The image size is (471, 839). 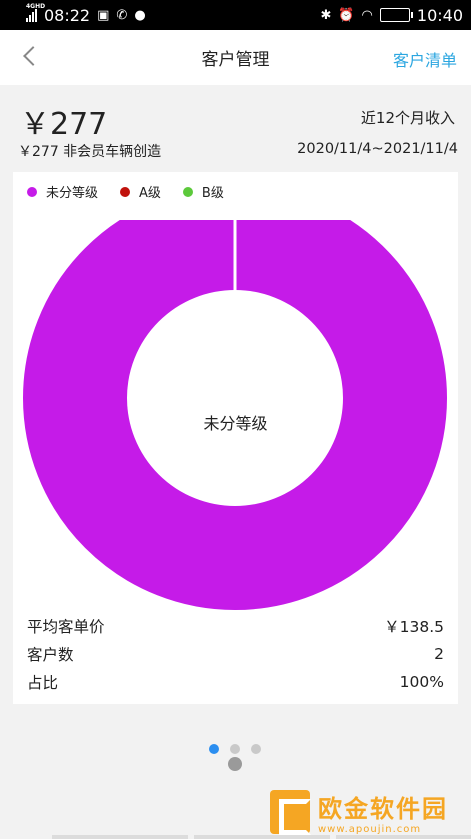 I want to click on page-title: 客户管理, so click(x=235, y=60).